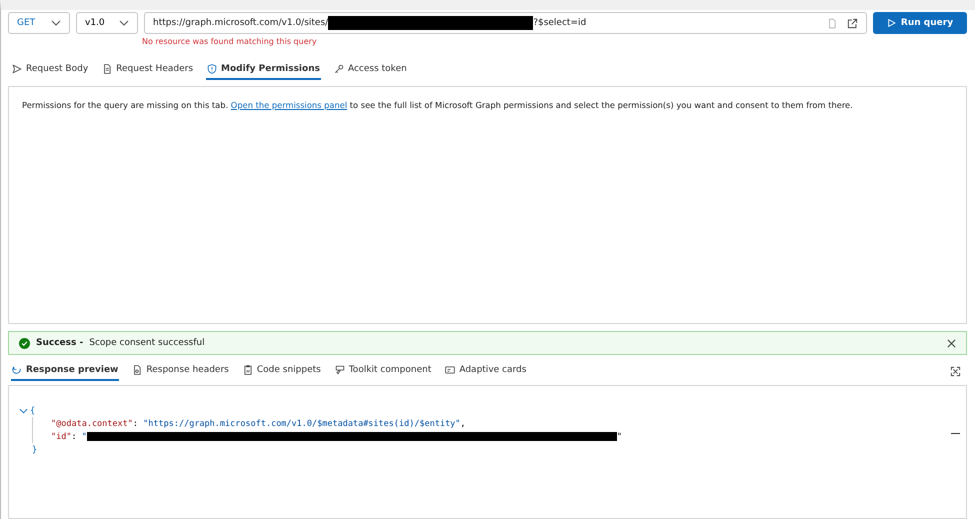  I want to click on request-tab: Request Body, so click(50, 70).